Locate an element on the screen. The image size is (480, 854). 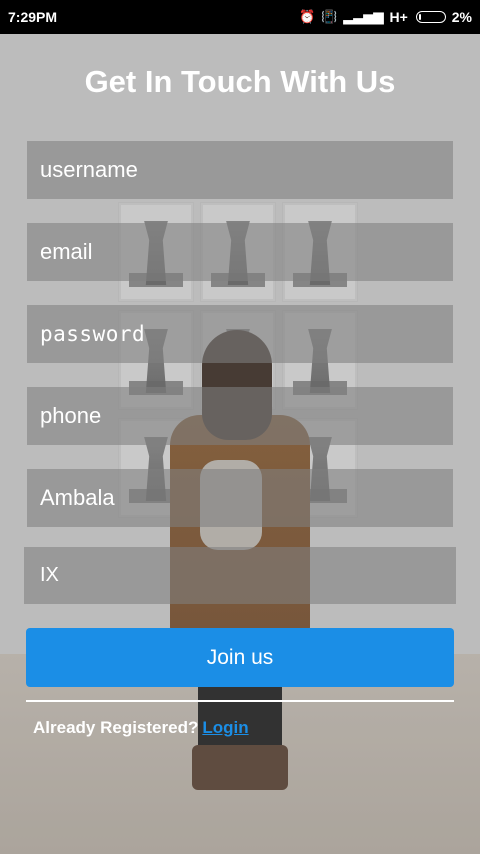
username-field is located at coordinates (240, 170).